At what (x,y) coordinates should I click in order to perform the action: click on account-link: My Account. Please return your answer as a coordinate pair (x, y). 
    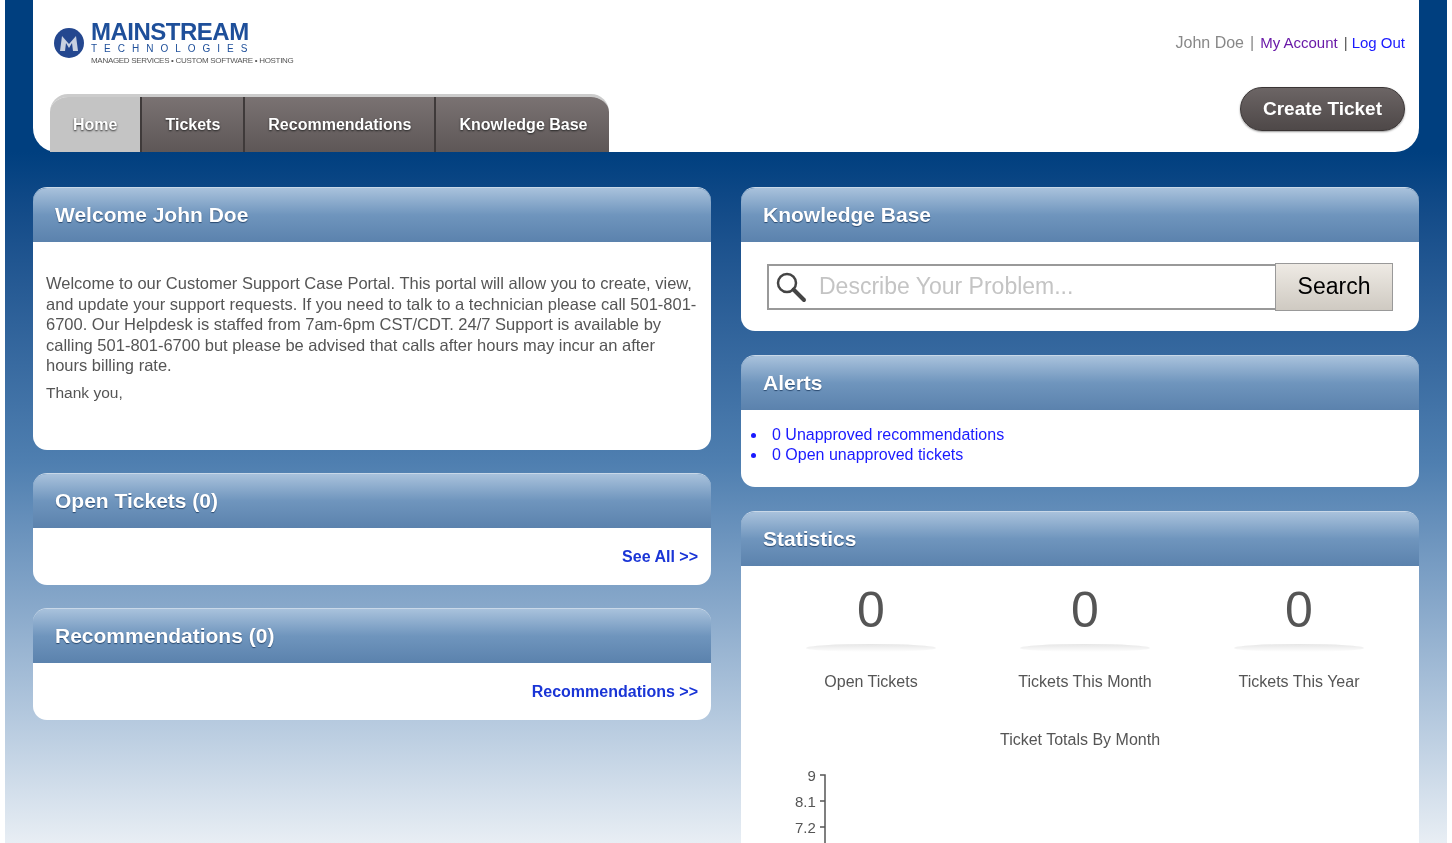
    Looking at the image, I should click on (1299, 43).